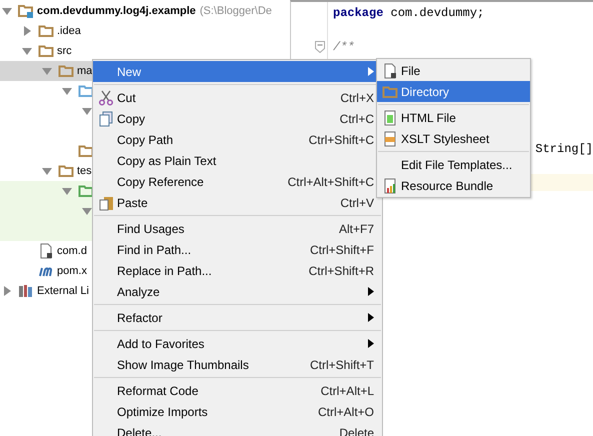  What do you see at coordinates (453, 138) in the screenshot?
I see `menu-item: XSLT Stylesheet` at bounding box center [453, 138].